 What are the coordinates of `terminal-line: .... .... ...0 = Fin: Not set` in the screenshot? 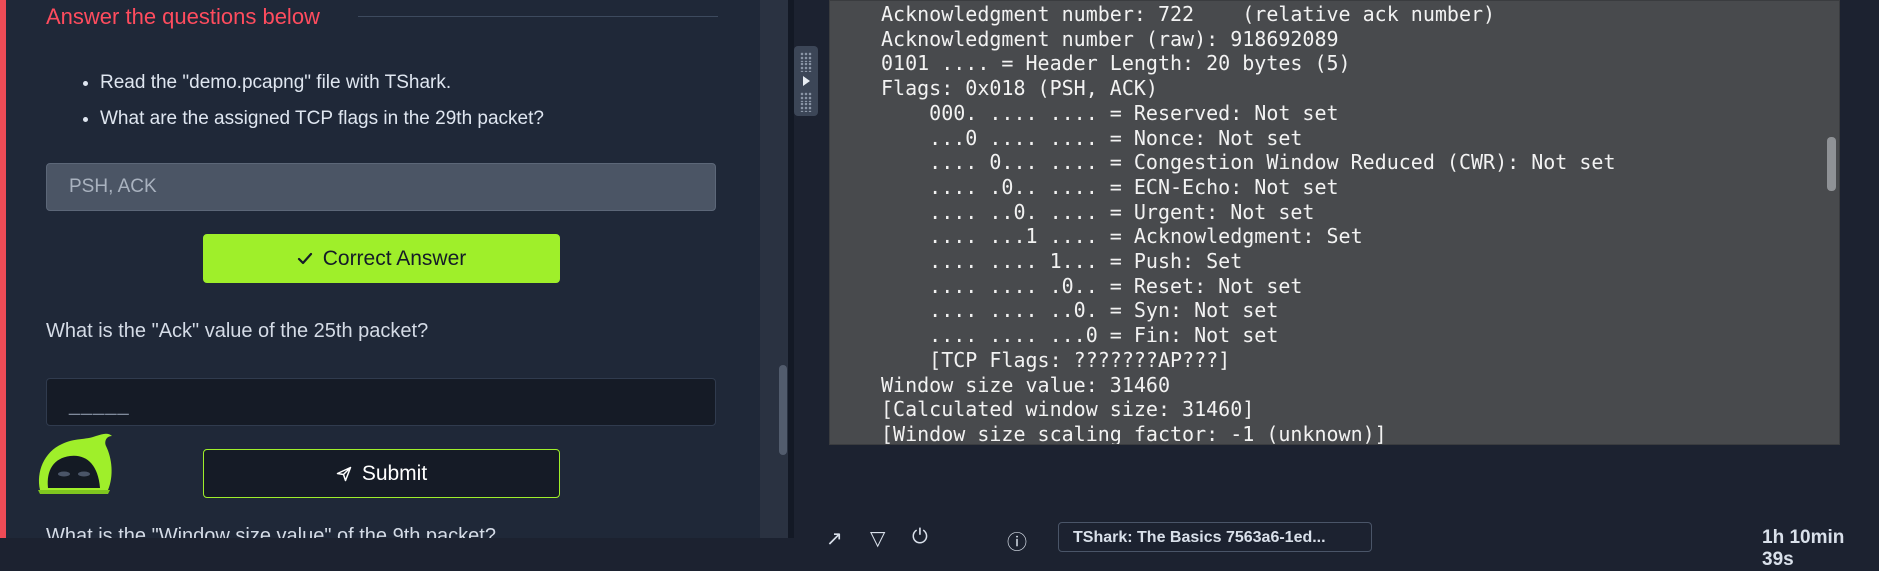 It's located at (1080, 335).